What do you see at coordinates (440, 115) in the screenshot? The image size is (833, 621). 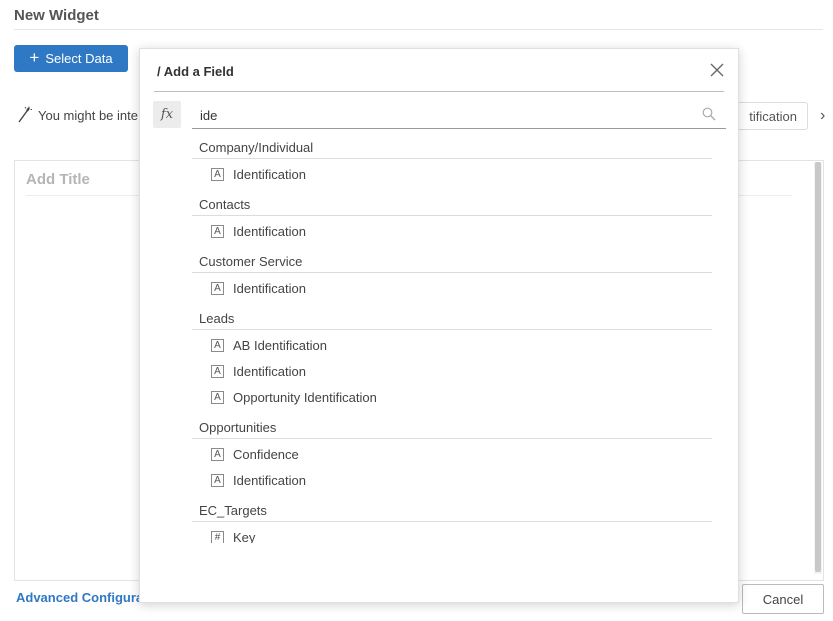 I see `search-input` at bounding box center [440, 115].